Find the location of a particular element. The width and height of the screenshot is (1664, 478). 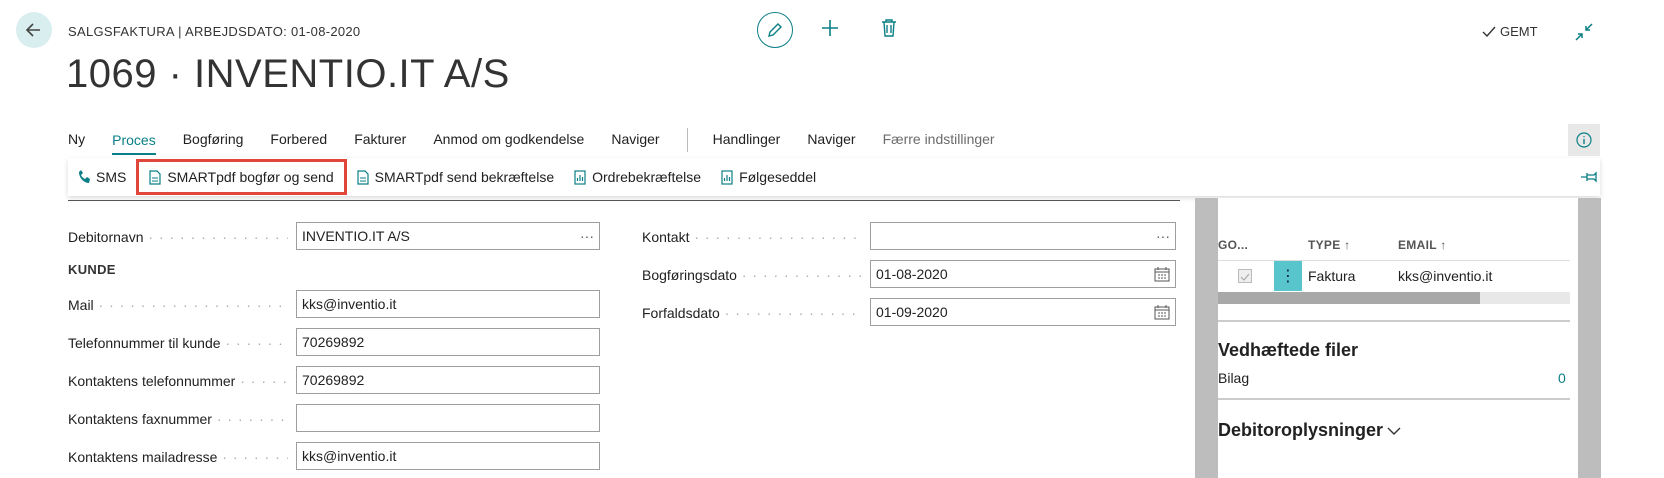

smartpdf-post-send-label: SMARTpdf bogfør og send is located at coordinates (250, 177).